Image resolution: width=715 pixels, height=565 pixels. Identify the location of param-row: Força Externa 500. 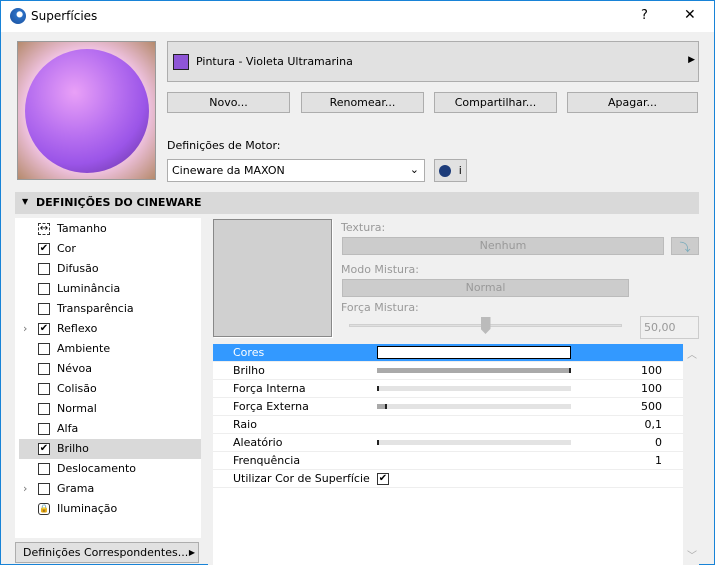
(448, 407).